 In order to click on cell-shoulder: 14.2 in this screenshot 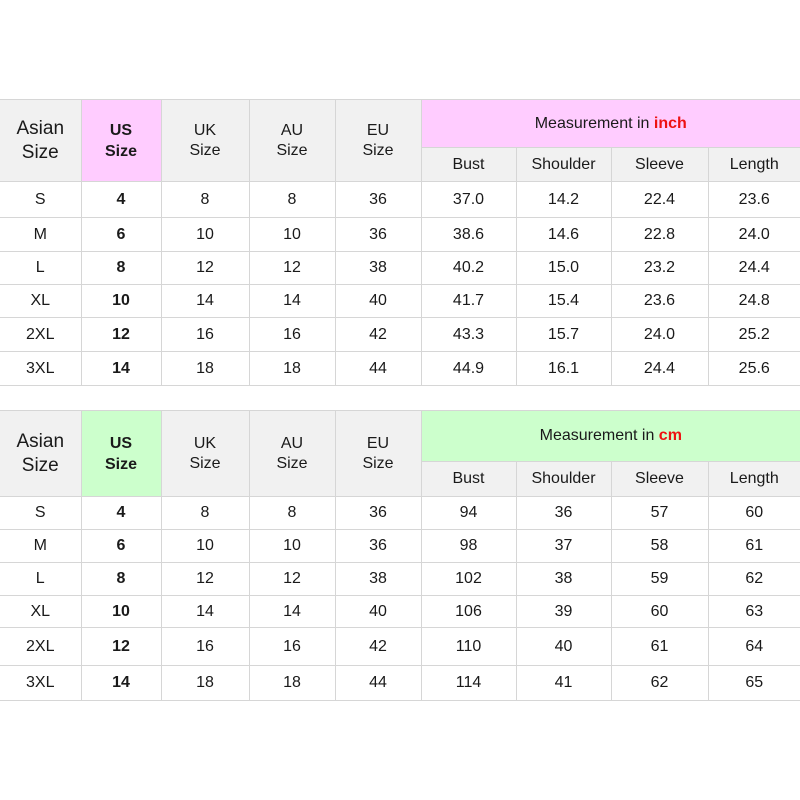, I will do `click(563, 199)`.